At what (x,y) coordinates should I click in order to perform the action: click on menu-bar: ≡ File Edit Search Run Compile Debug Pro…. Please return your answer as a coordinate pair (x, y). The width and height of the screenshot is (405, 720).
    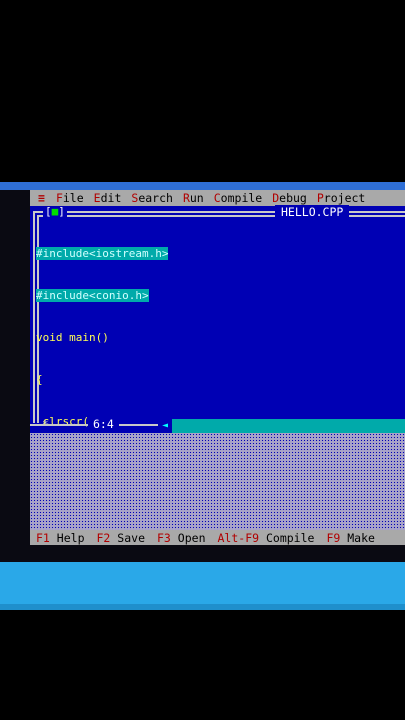
    Looking at the image, I should click on (217, 198).